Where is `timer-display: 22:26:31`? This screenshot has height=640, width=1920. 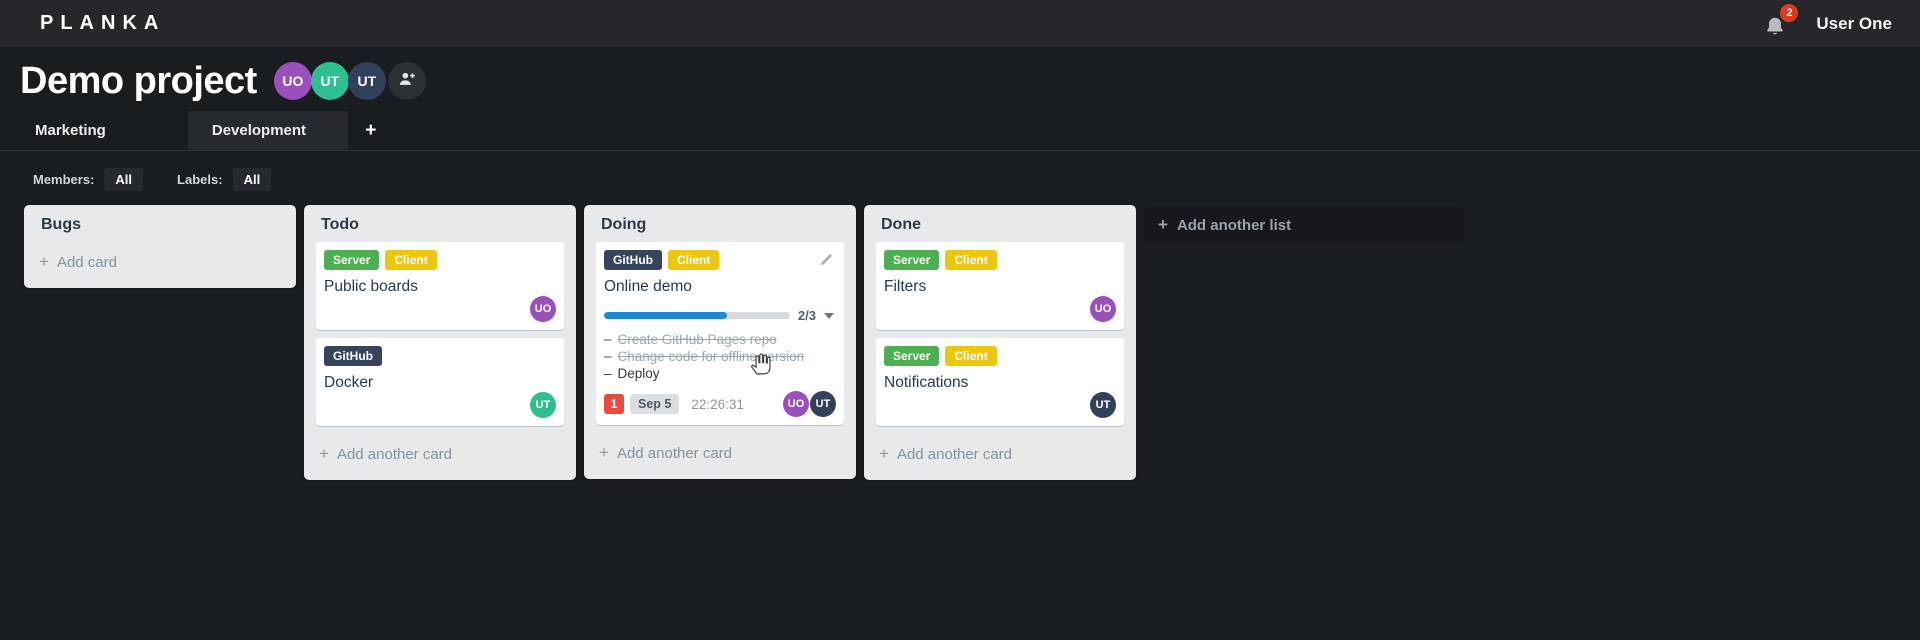
timer-display: 22:26:31 is located at coordinates (717, 404).